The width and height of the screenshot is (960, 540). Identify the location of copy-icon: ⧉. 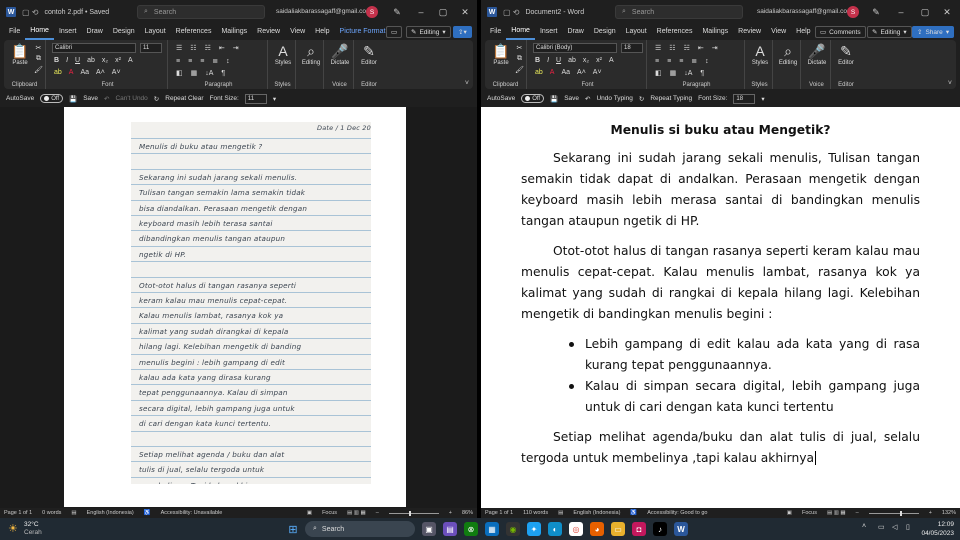
(38, 59).